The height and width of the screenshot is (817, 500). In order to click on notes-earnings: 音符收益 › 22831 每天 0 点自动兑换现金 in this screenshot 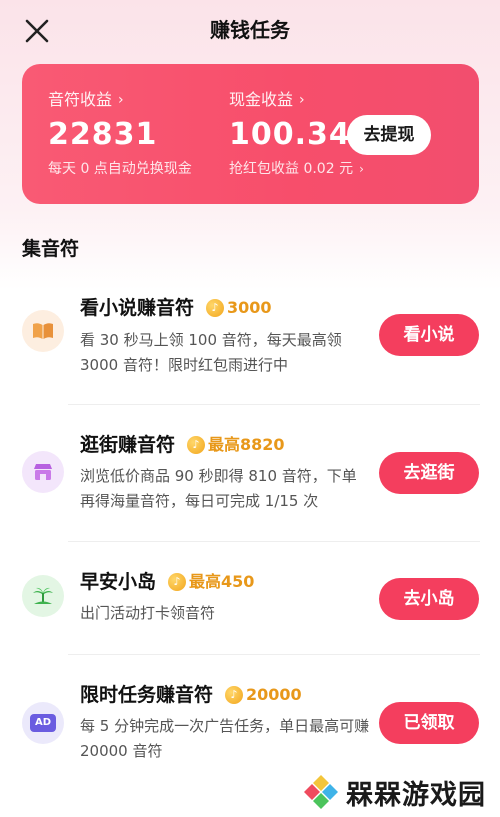, I will do `click(120, 134)`.